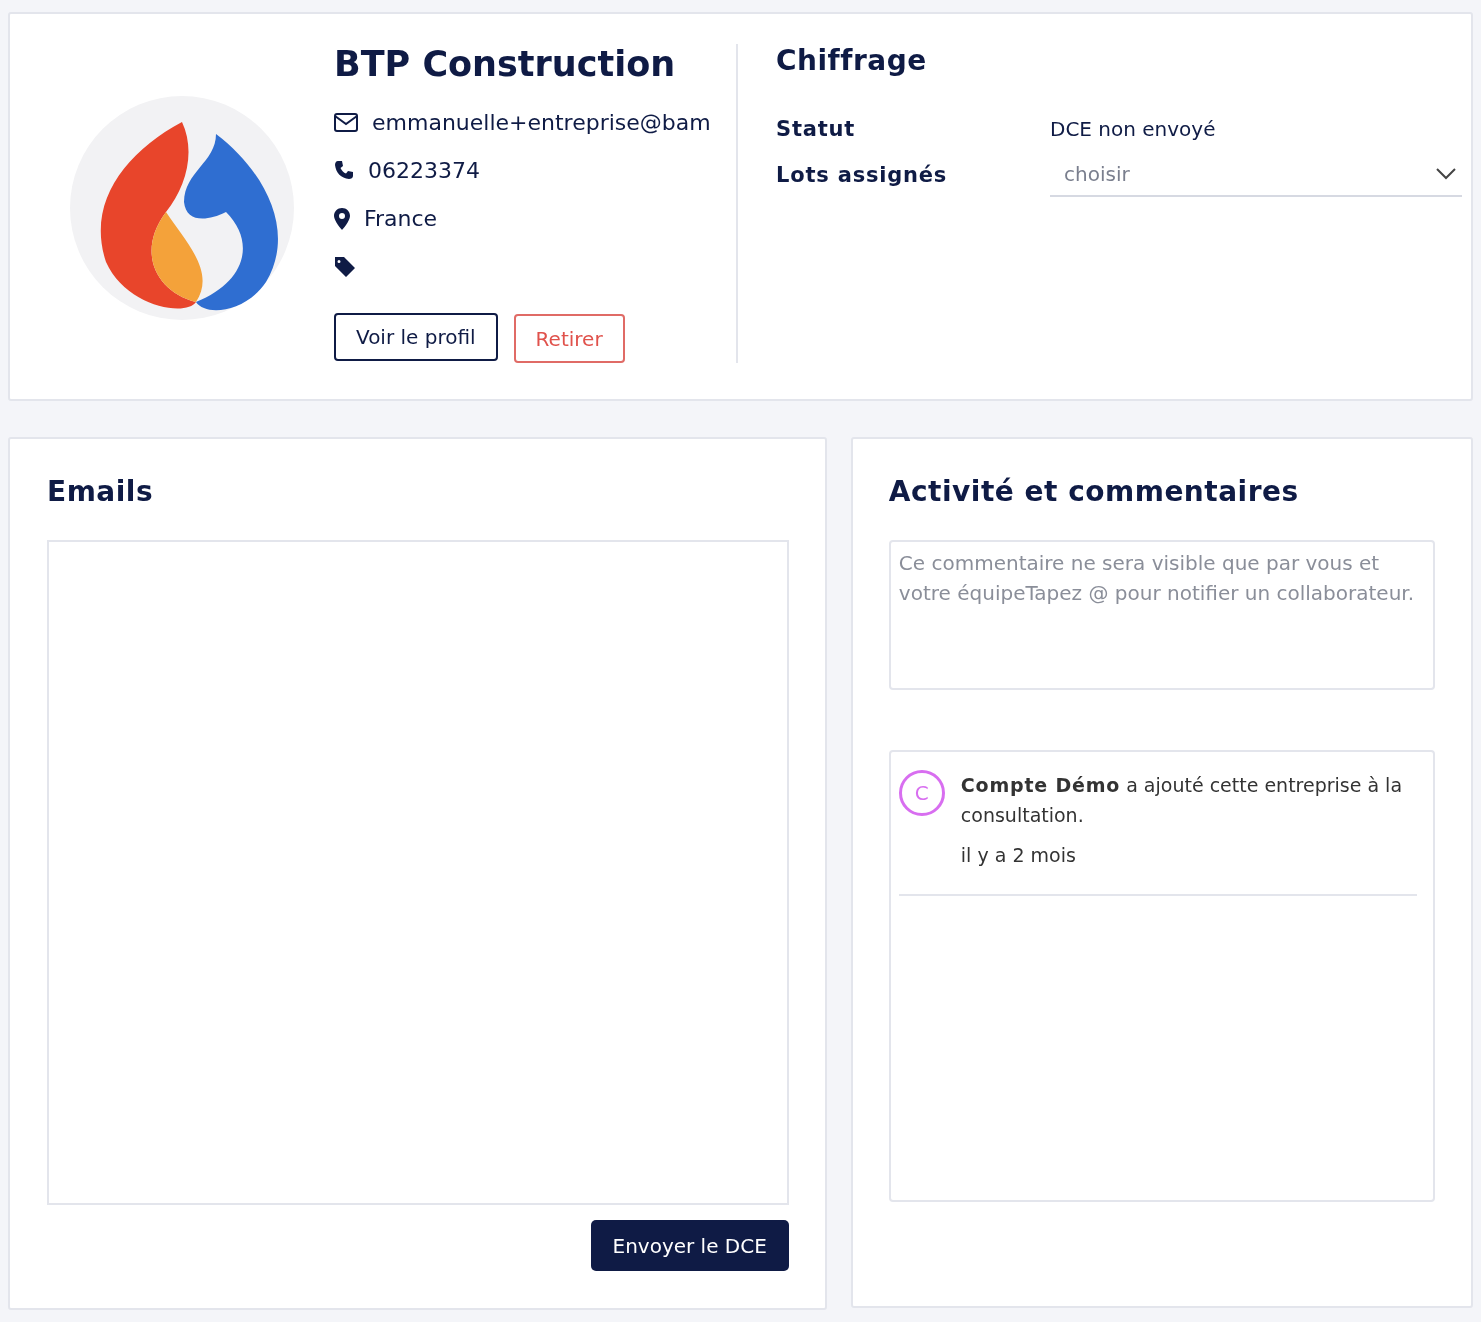  Describe the element at coordinates (921, 793) in the screenshot. I see `user-avatar: C` at that location.